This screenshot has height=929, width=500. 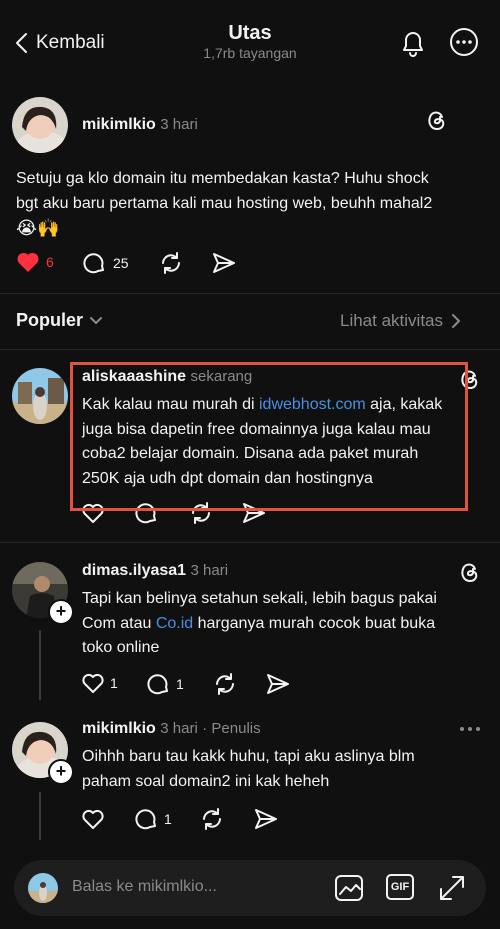 What do you see at coordinates (134, 570) in the screenshot?
I see `reply-username: dimas.ilyasa1` at bounding box center [134, 570].